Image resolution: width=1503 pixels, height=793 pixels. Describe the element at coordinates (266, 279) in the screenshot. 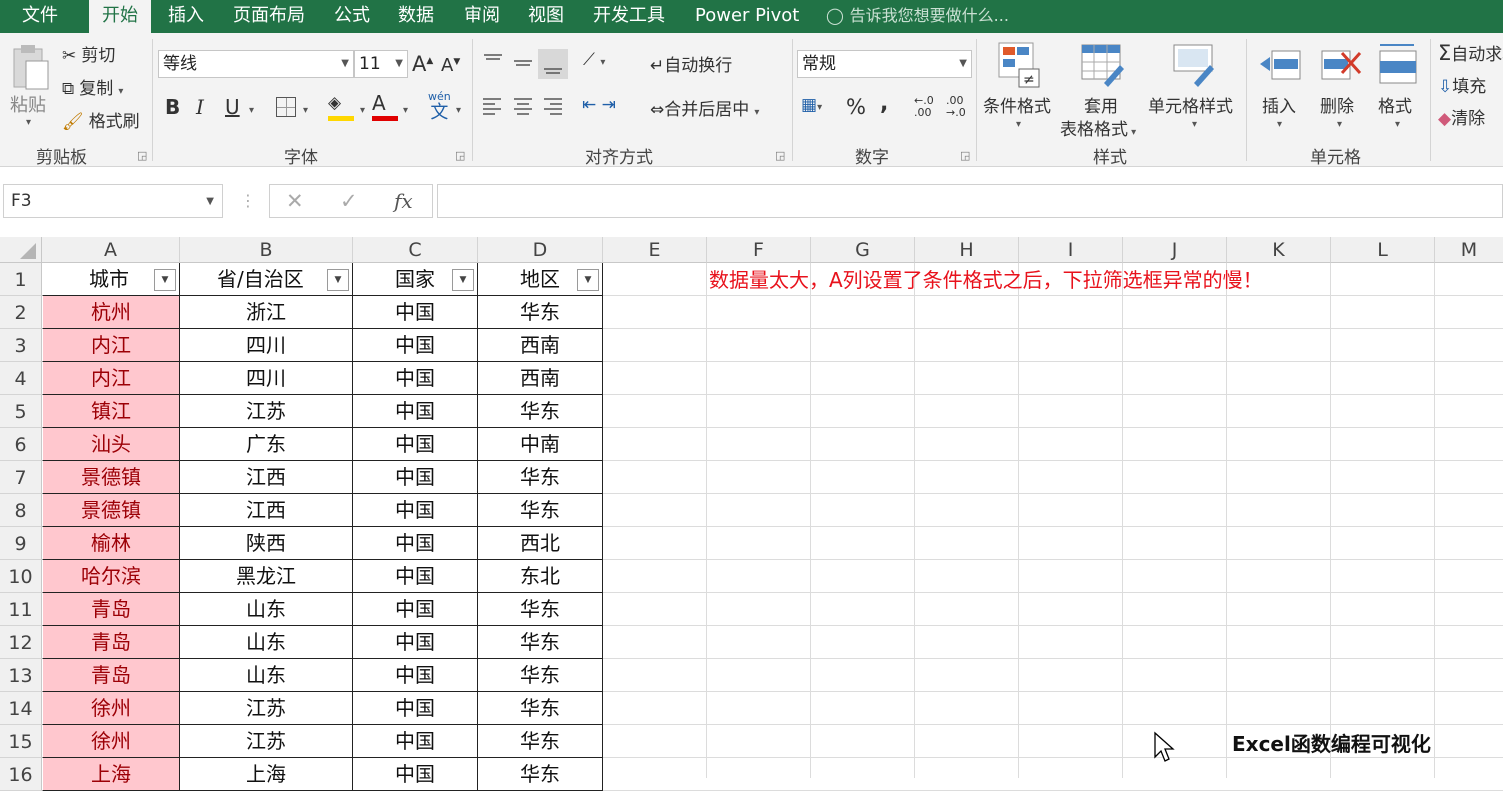

I see `header-cell: 省/自治区 ▼` at that location.